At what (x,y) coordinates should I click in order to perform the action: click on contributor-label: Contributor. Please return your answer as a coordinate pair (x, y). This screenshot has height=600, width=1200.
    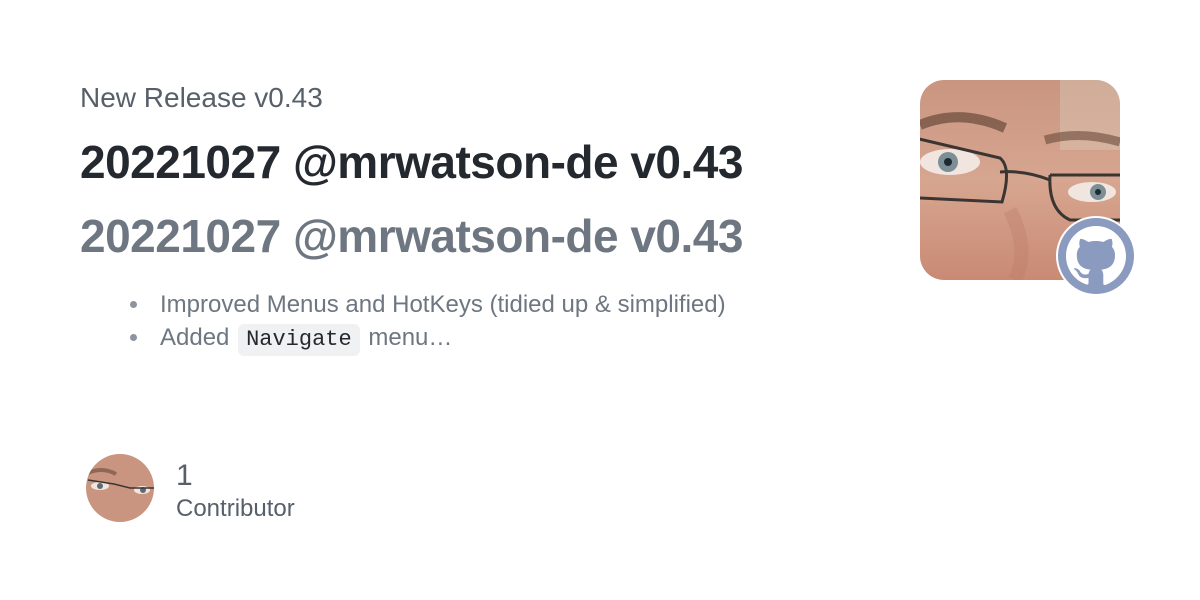
    Looking at the image, I should click on (235, 508).